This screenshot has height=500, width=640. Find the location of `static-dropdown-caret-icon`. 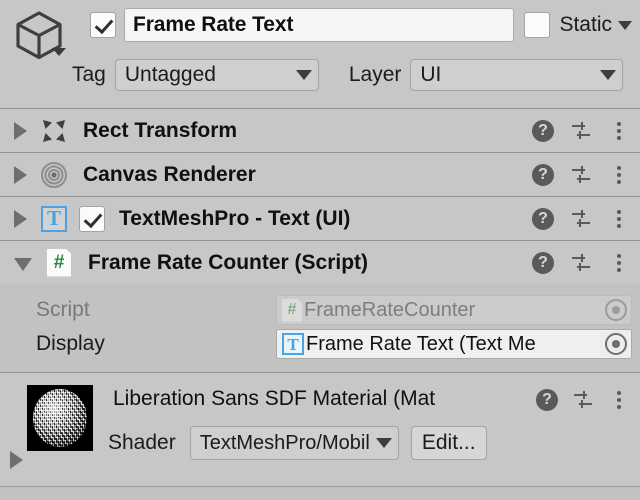

static-dropdown-caret-icon is located at coordinates (625, 25).